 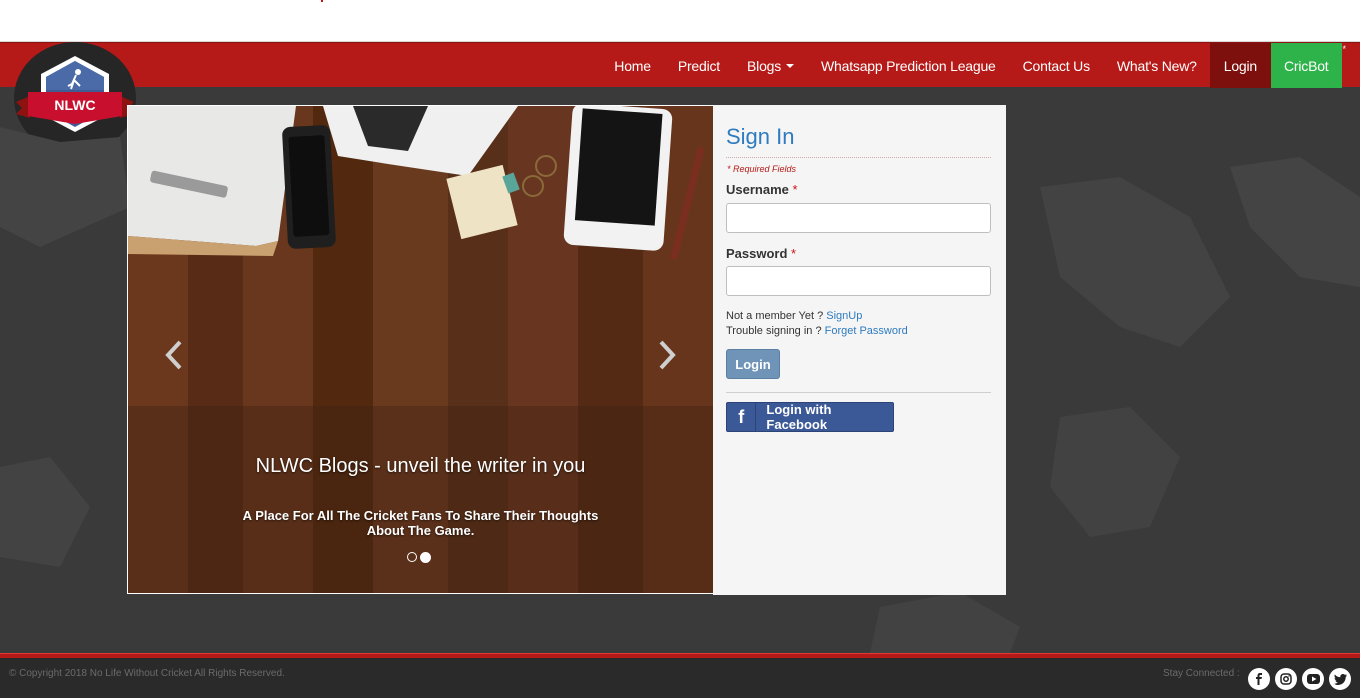 What do you see at coordinates (666, 355) in the screenshot?
I see `chevron-right-icon` at bounding box center [666, 355].